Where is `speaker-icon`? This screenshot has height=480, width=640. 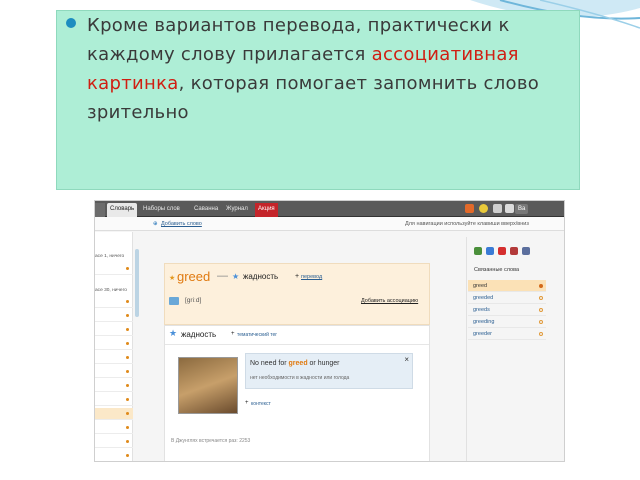 speaker-icon is located at coordinates (174, 301).